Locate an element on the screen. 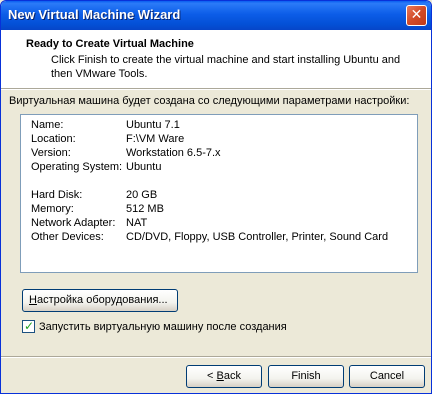  back-accel: B is located at coordinates (220, 376).